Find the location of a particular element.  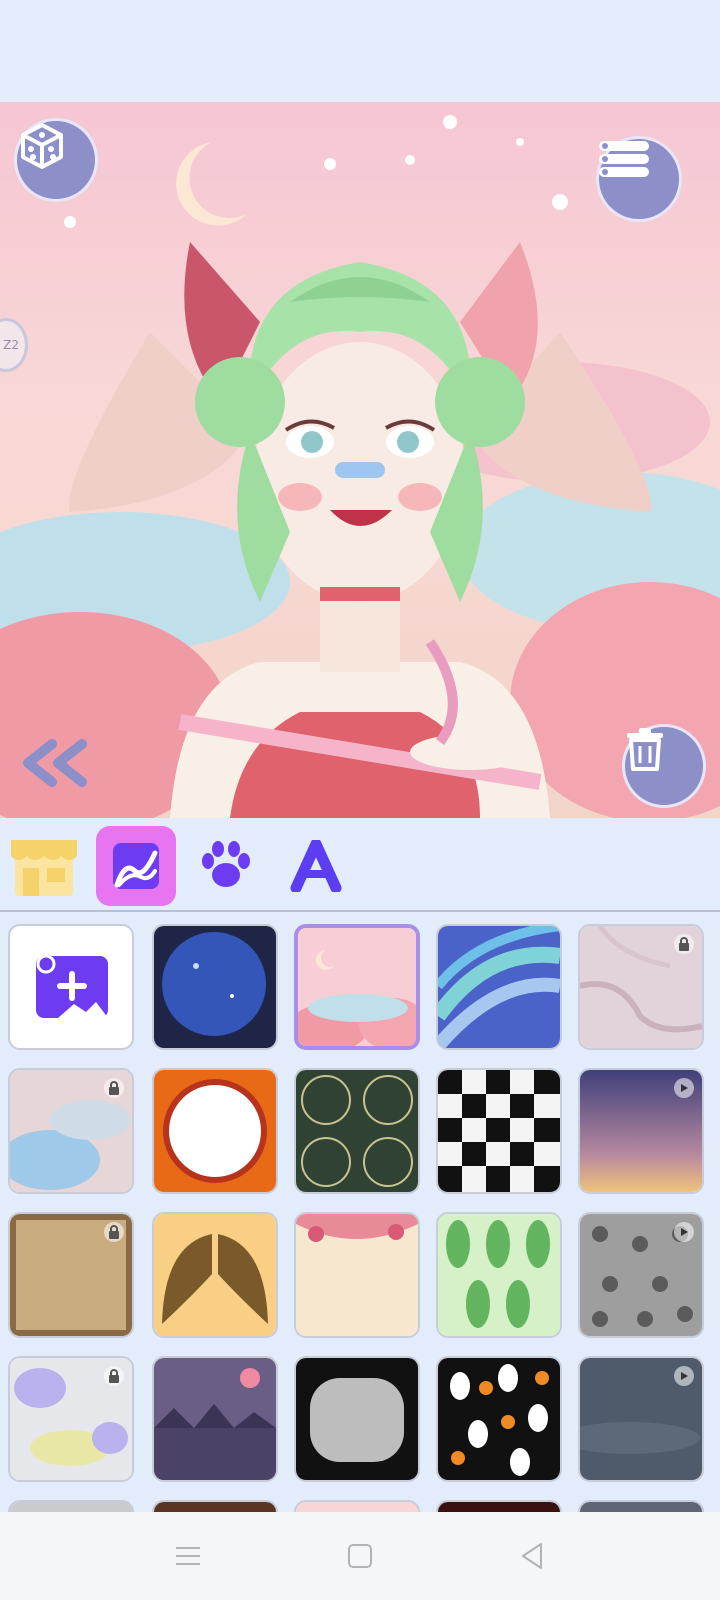

lake-thumb is located at coordinates (215, 1419).